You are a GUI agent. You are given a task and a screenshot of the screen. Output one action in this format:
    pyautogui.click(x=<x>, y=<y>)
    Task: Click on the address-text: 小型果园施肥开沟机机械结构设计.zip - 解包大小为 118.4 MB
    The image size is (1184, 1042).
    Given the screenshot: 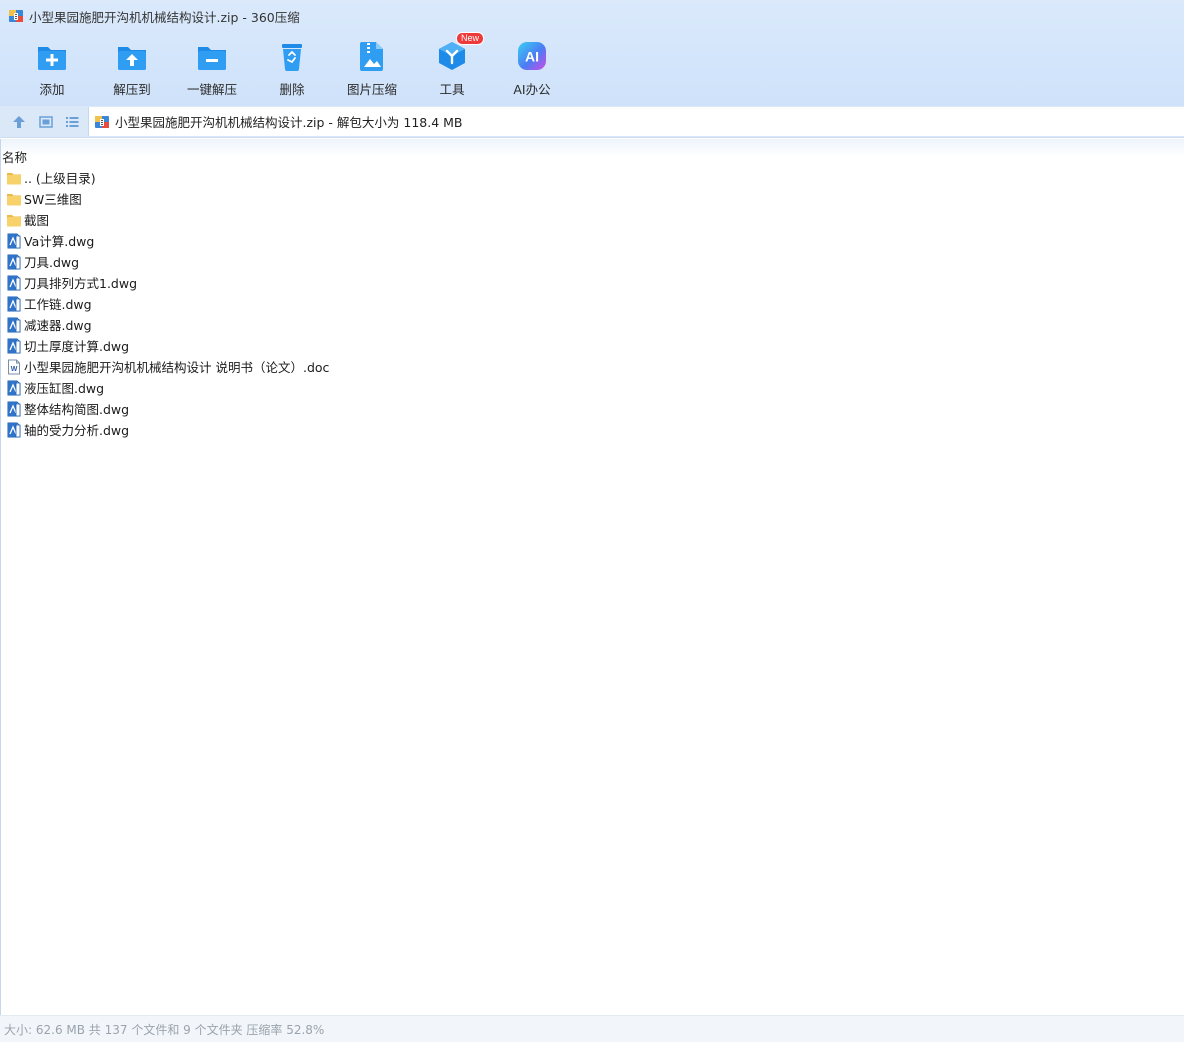 What is the action you would take?
    pyautogui.click(x=289, y=122)
    